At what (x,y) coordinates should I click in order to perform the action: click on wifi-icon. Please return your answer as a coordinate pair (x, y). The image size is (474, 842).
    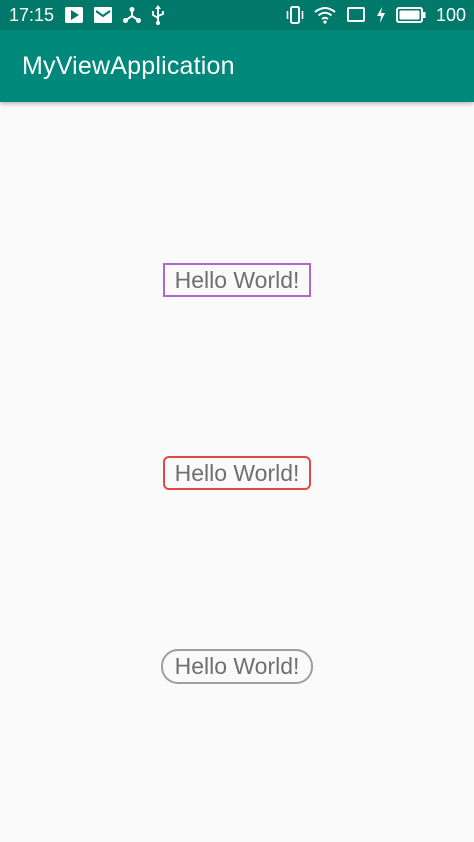
    Looking at the image, I should click on (325, 15).